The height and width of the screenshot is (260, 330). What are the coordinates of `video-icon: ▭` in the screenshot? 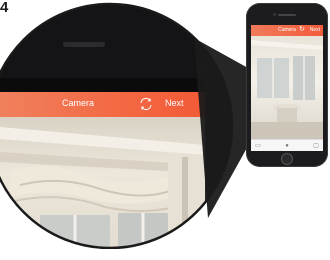 It's located at (258, 146).